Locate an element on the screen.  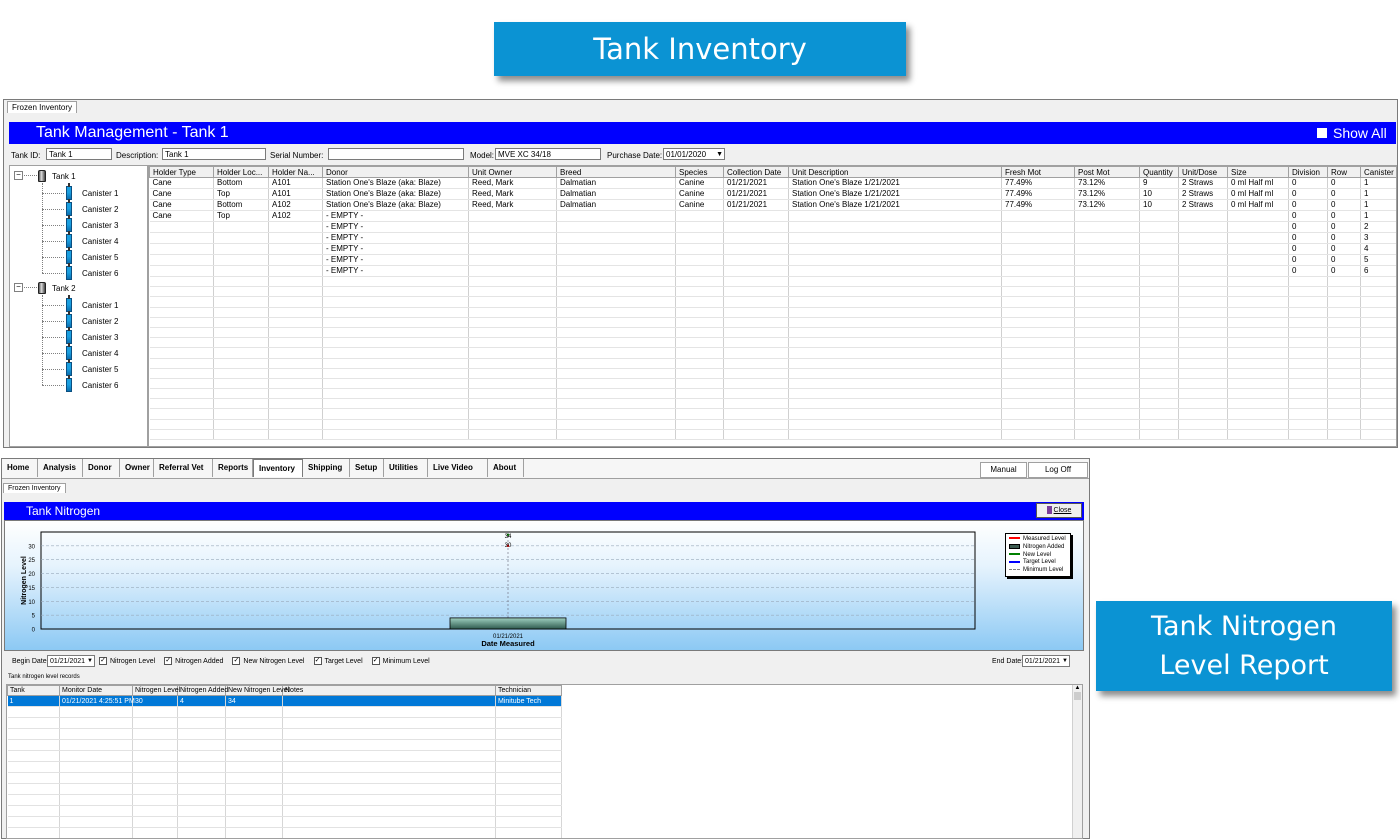
column-header: Canister is located at coordinates (1378, 172).